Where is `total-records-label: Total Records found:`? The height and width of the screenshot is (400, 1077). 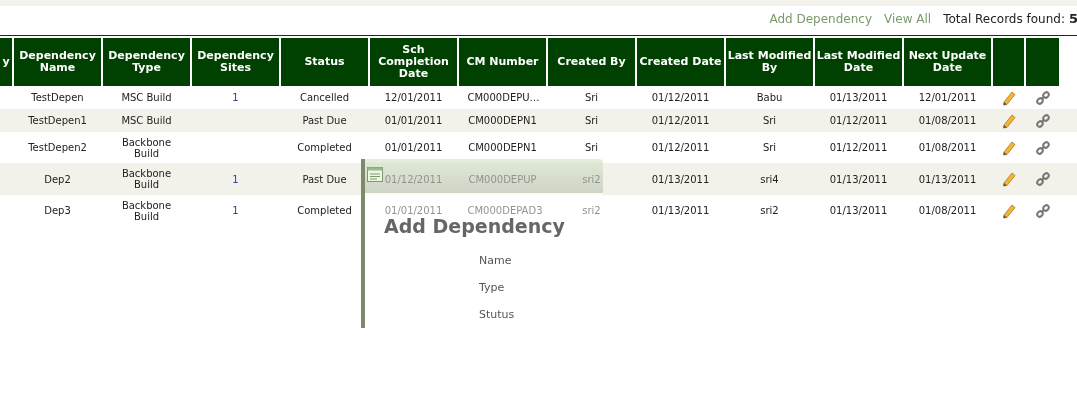 total-records-label: Total Records found: is located at coordinates (1004, 19).